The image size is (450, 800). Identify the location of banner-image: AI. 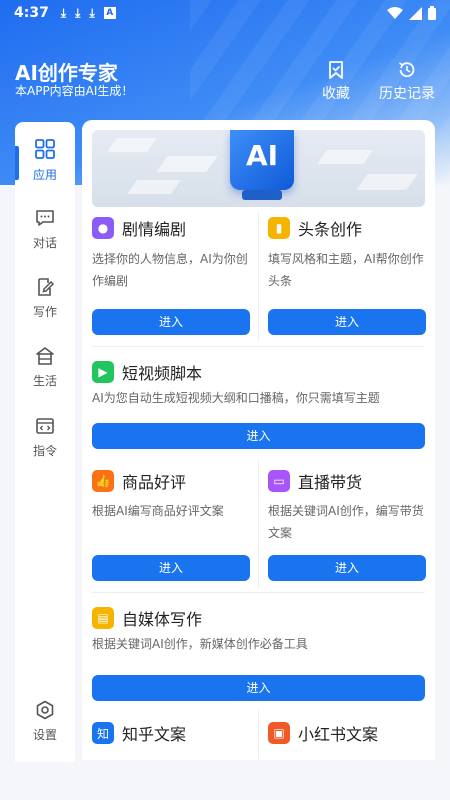
(258, 168).